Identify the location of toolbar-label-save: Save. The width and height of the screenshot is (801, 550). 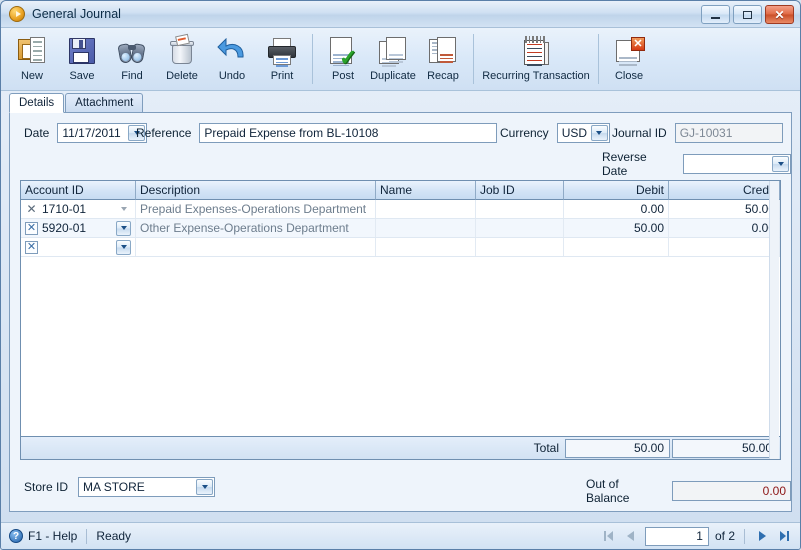
(82, 76).